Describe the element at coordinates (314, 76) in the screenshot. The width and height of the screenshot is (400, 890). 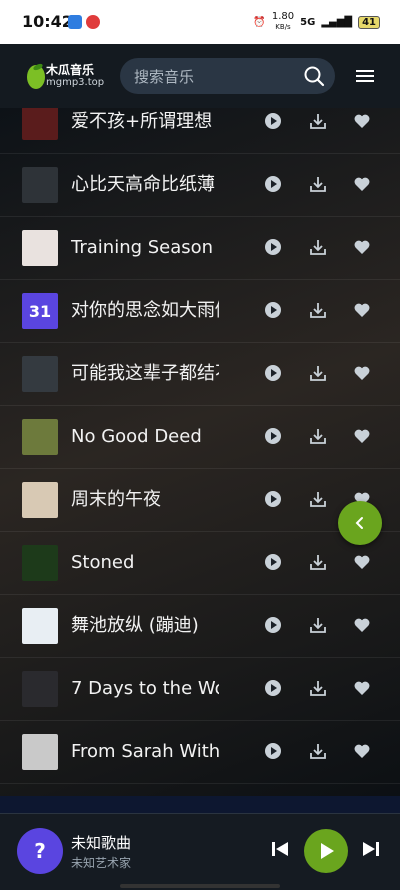
I see `search-icon` at that location.